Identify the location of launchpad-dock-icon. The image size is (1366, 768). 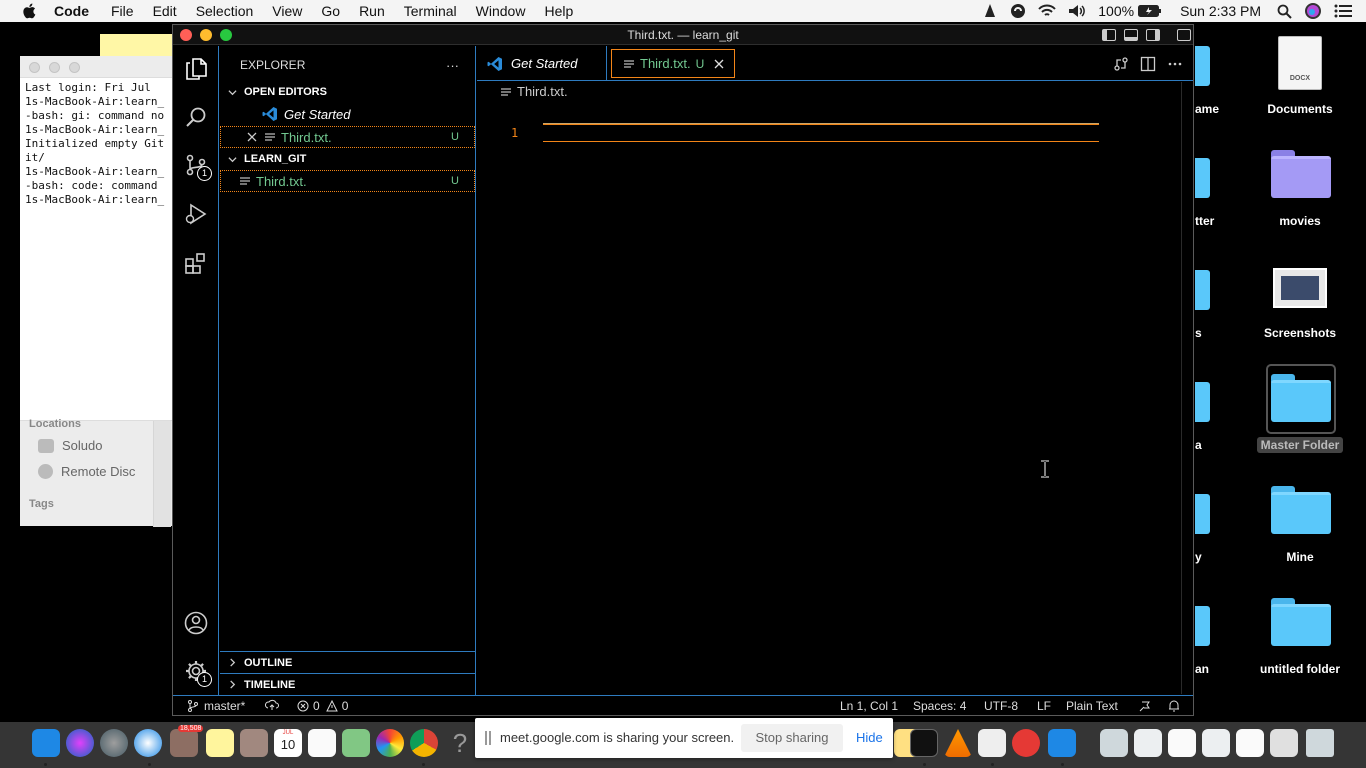
(114, 743).